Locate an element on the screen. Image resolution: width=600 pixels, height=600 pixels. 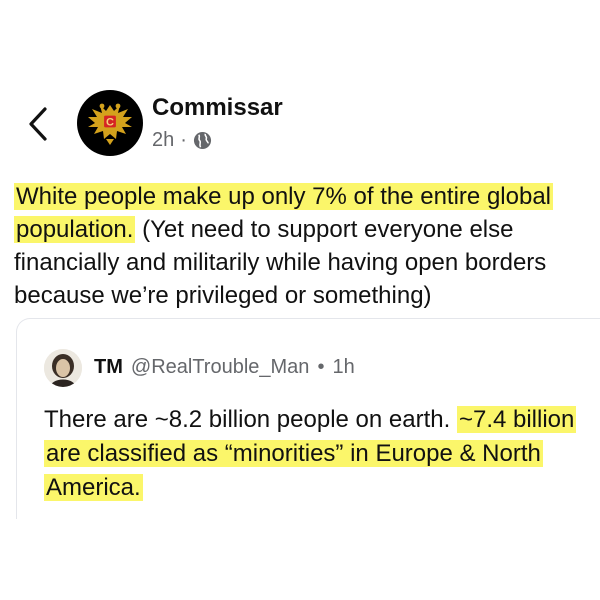
globe-icon is located at coordinates (202, 140).